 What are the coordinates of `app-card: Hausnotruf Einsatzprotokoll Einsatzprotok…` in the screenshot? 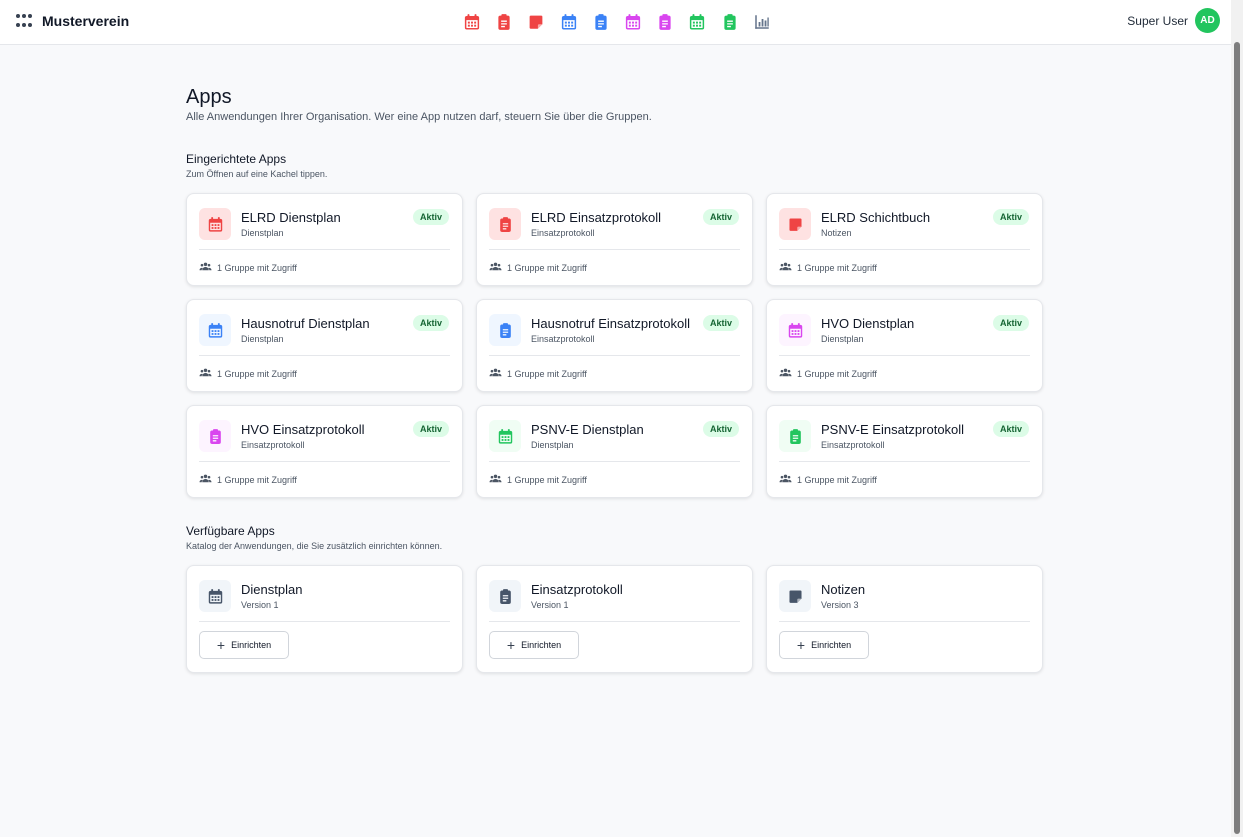 It's located at (614, 345).